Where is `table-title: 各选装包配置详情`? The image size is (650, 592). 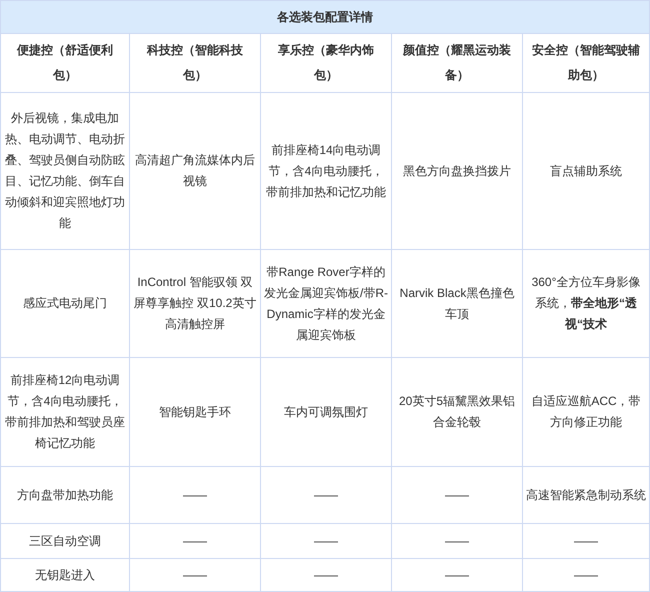 table-title: 各选装包配置详情 is located at coordinates (325, 17).